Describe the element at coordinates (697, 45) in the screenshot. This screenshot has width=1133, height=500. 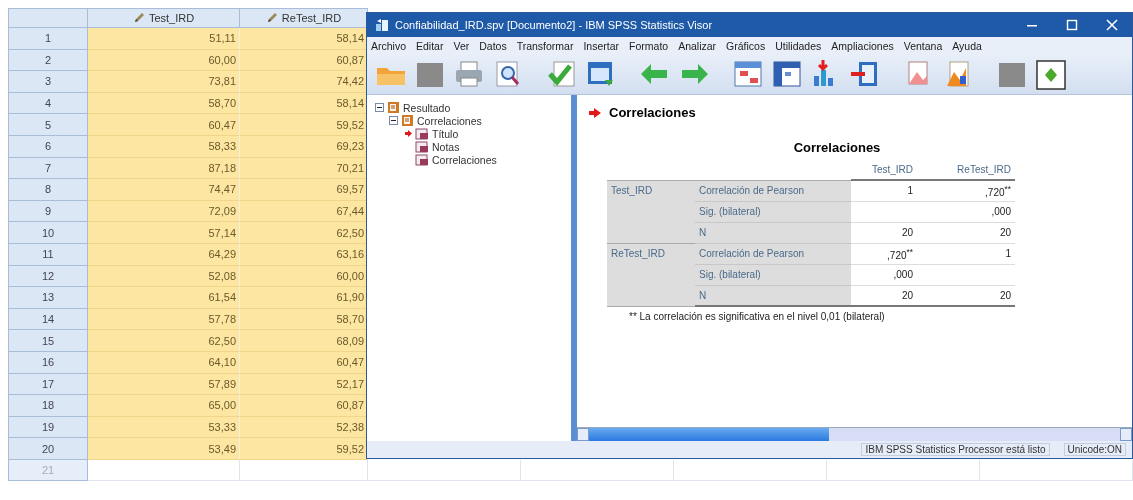
I see `menu-item: Analizar` at that location.